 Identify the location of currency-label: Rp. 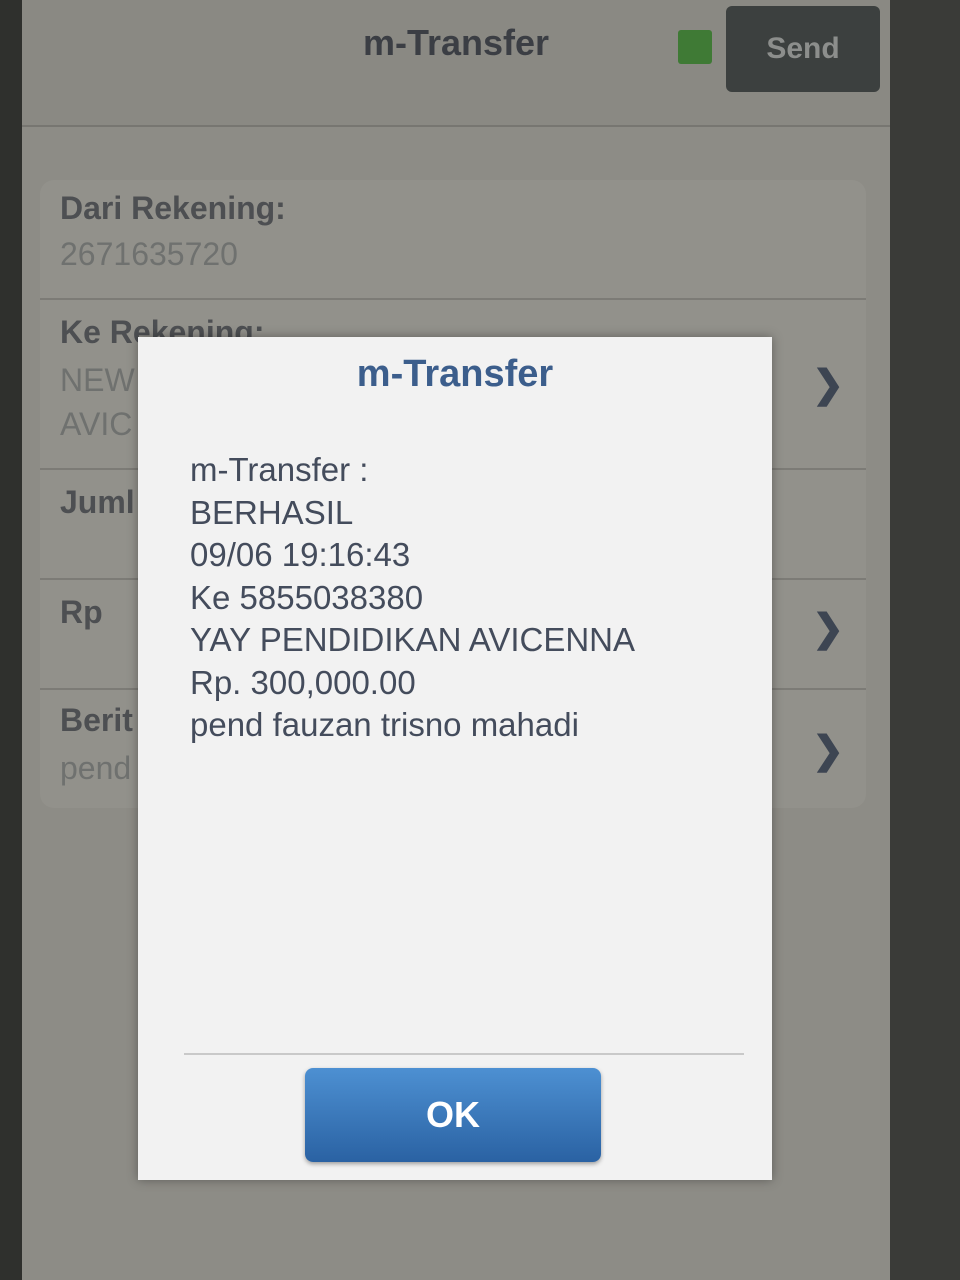
(81, 612).